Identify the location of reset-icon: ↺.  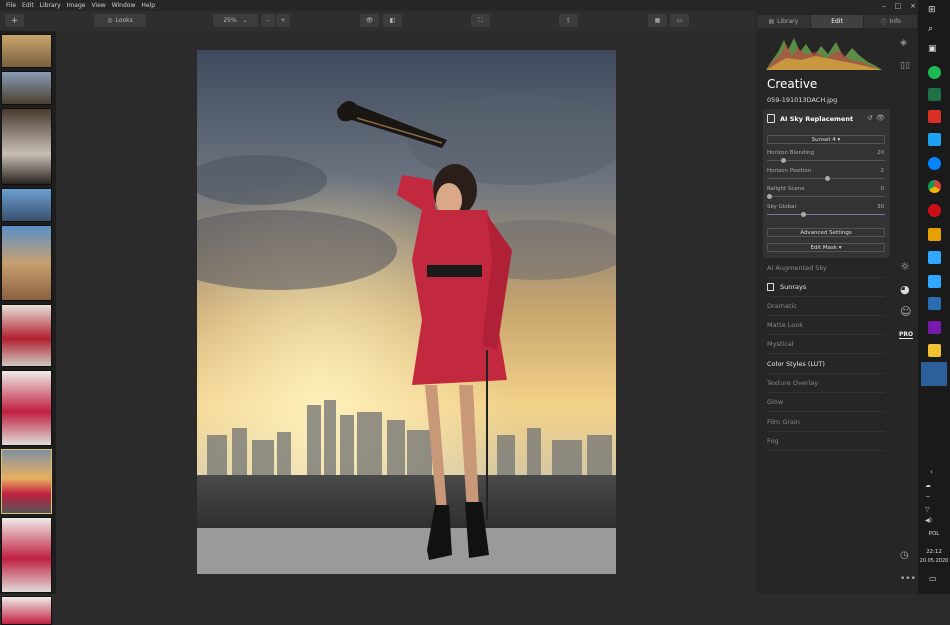
(870, 118).